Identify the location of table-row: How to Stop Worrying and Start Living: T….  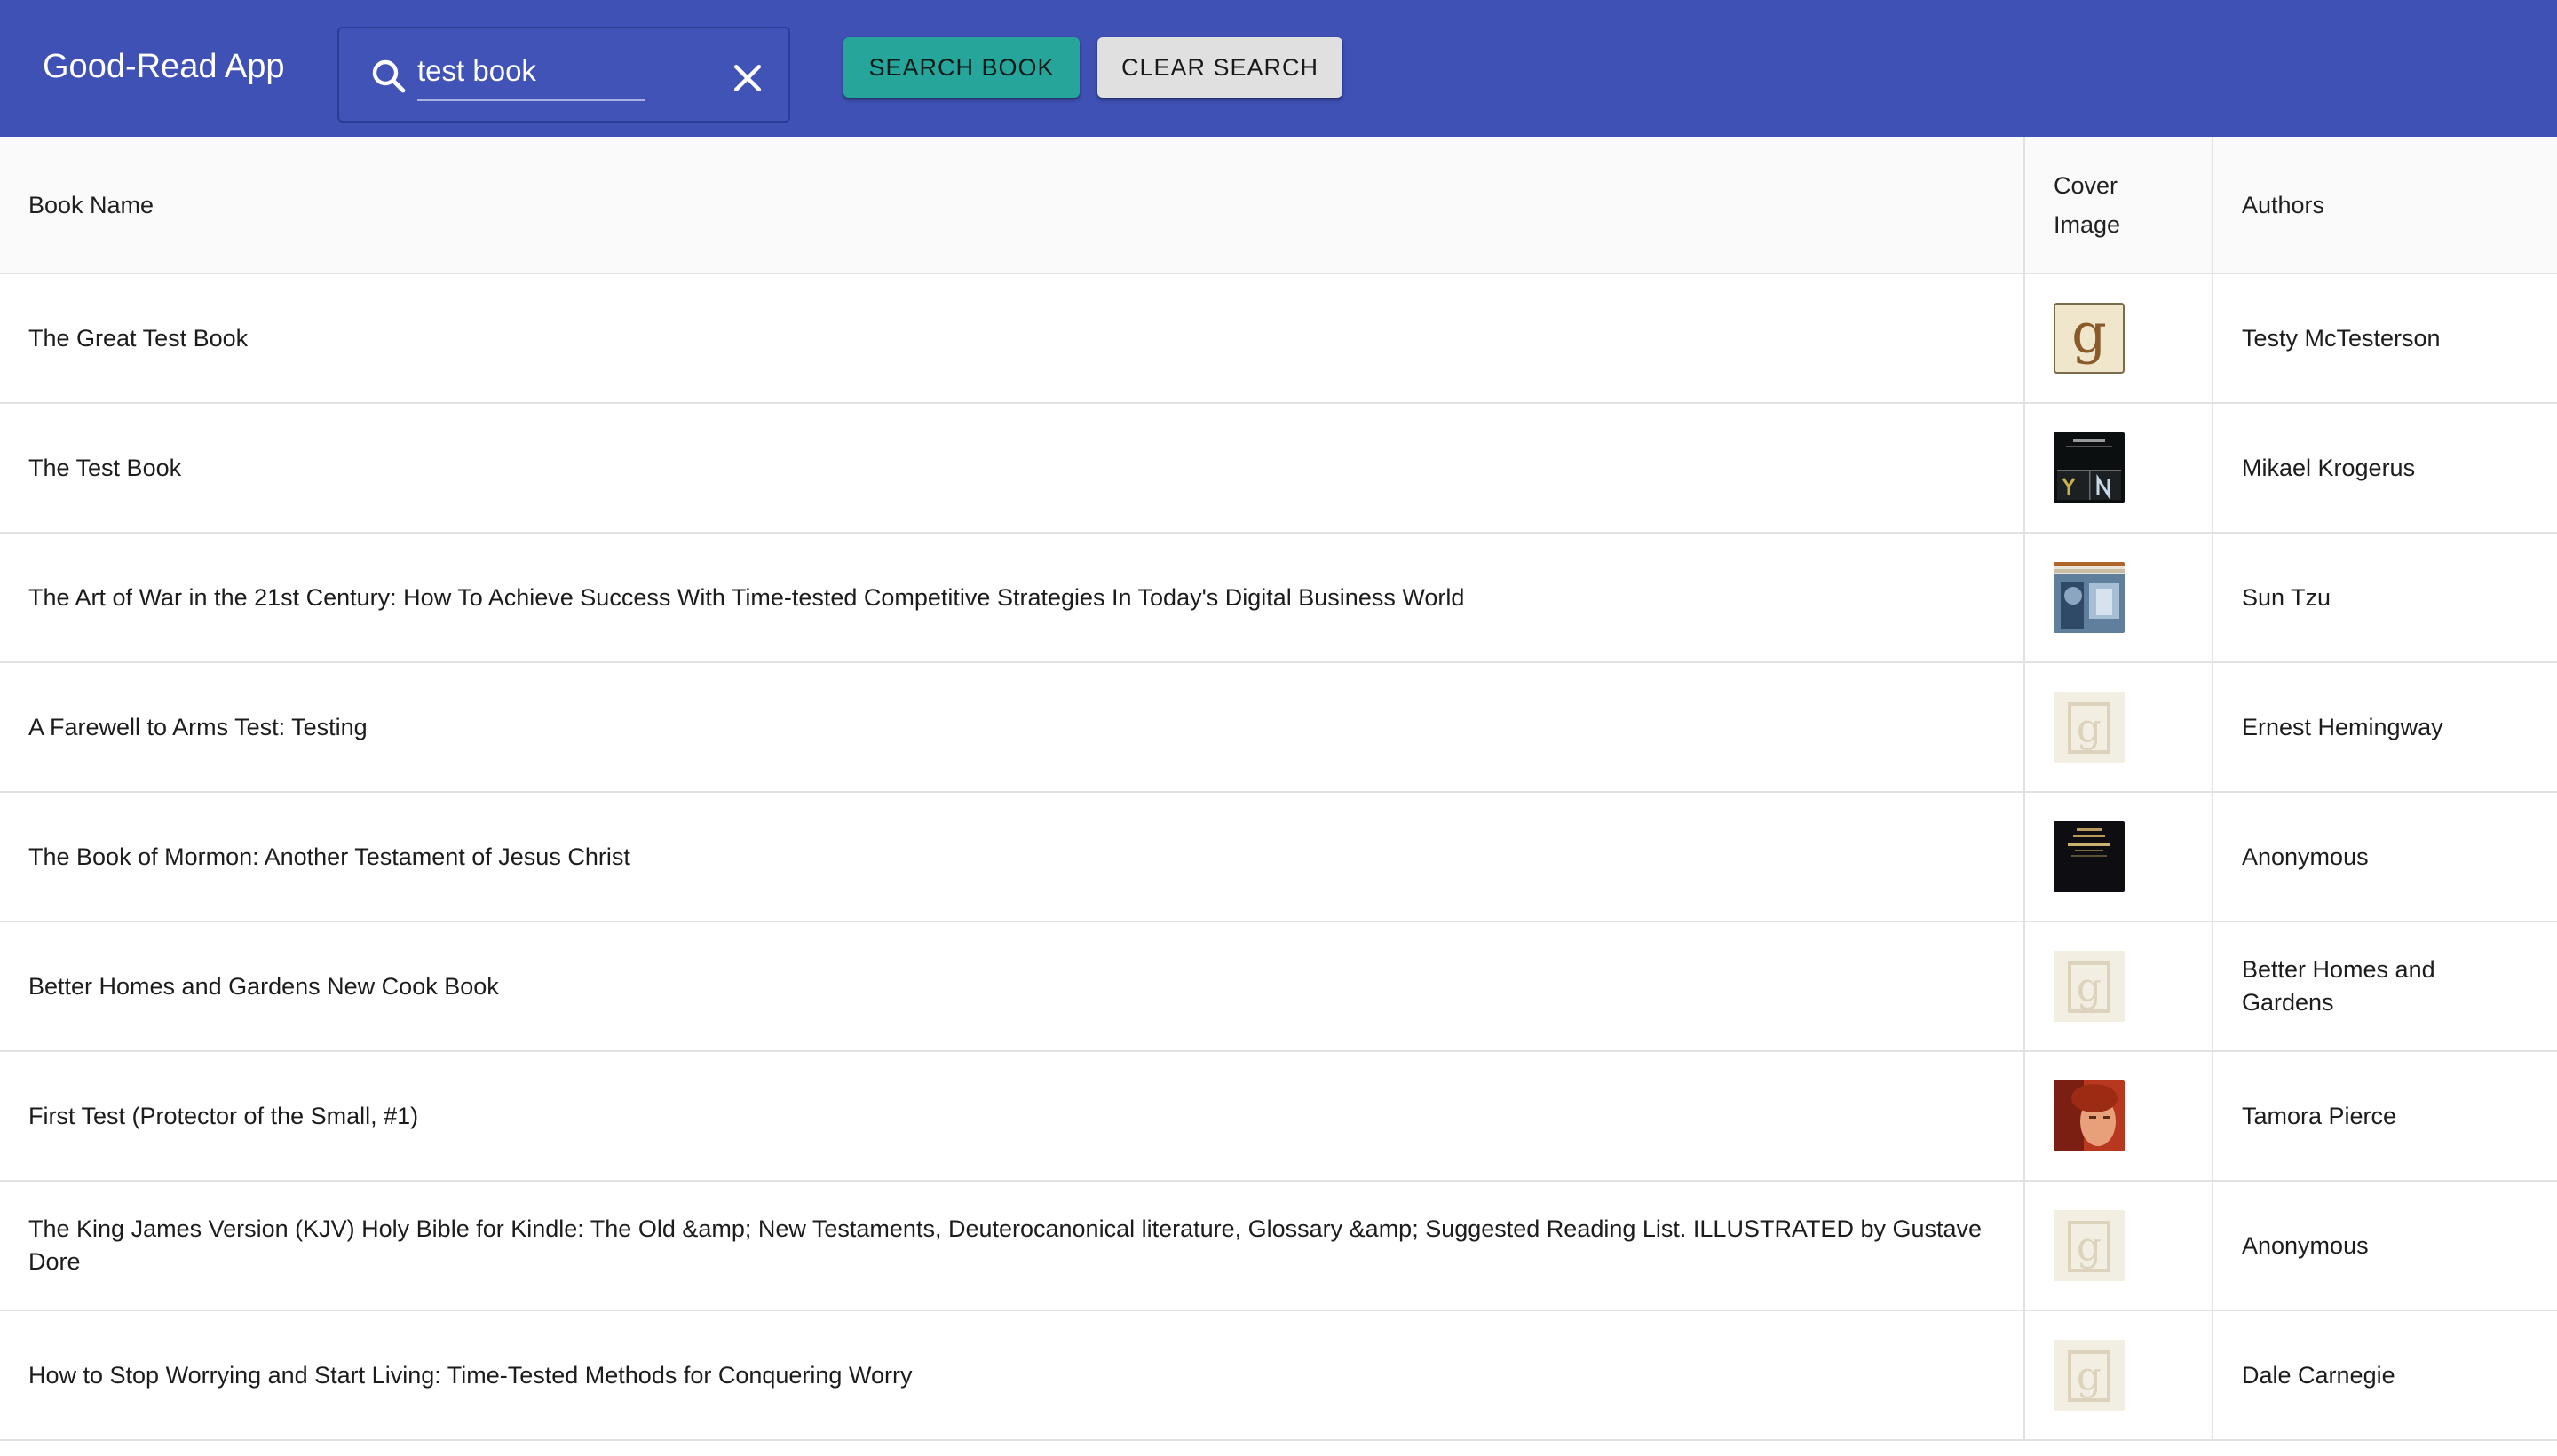
(1278, 1375).